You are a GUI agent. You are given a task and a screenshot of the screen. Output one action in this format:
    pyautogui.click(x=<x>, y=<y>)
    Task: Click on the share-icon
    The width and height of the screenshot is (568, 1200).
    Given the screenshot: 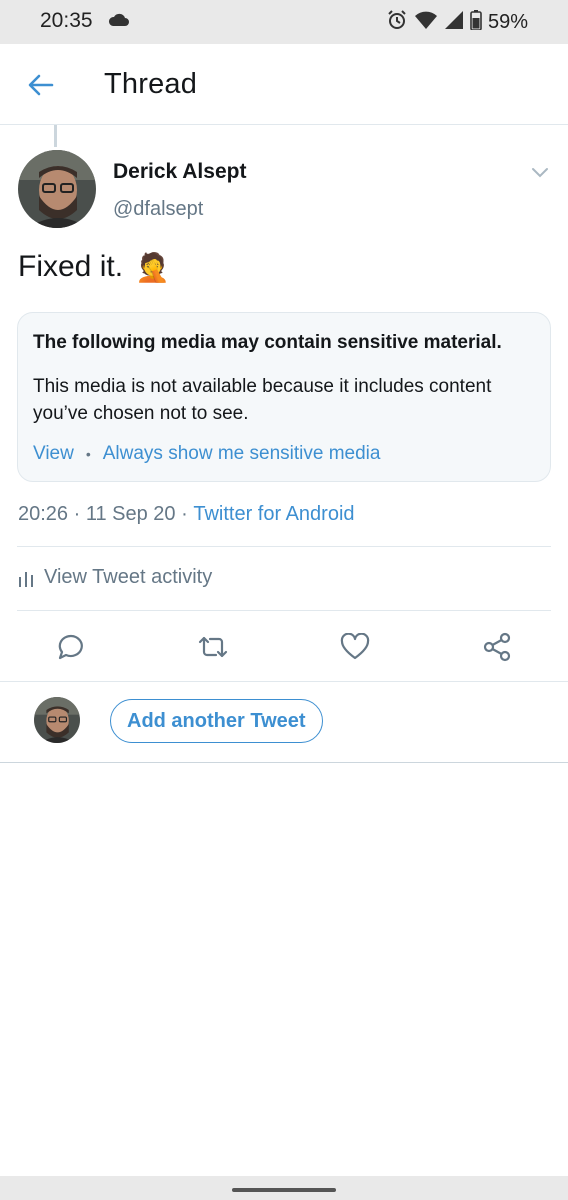 What is the action you would take?
    pyautogui.click(x=497, y=647)
    